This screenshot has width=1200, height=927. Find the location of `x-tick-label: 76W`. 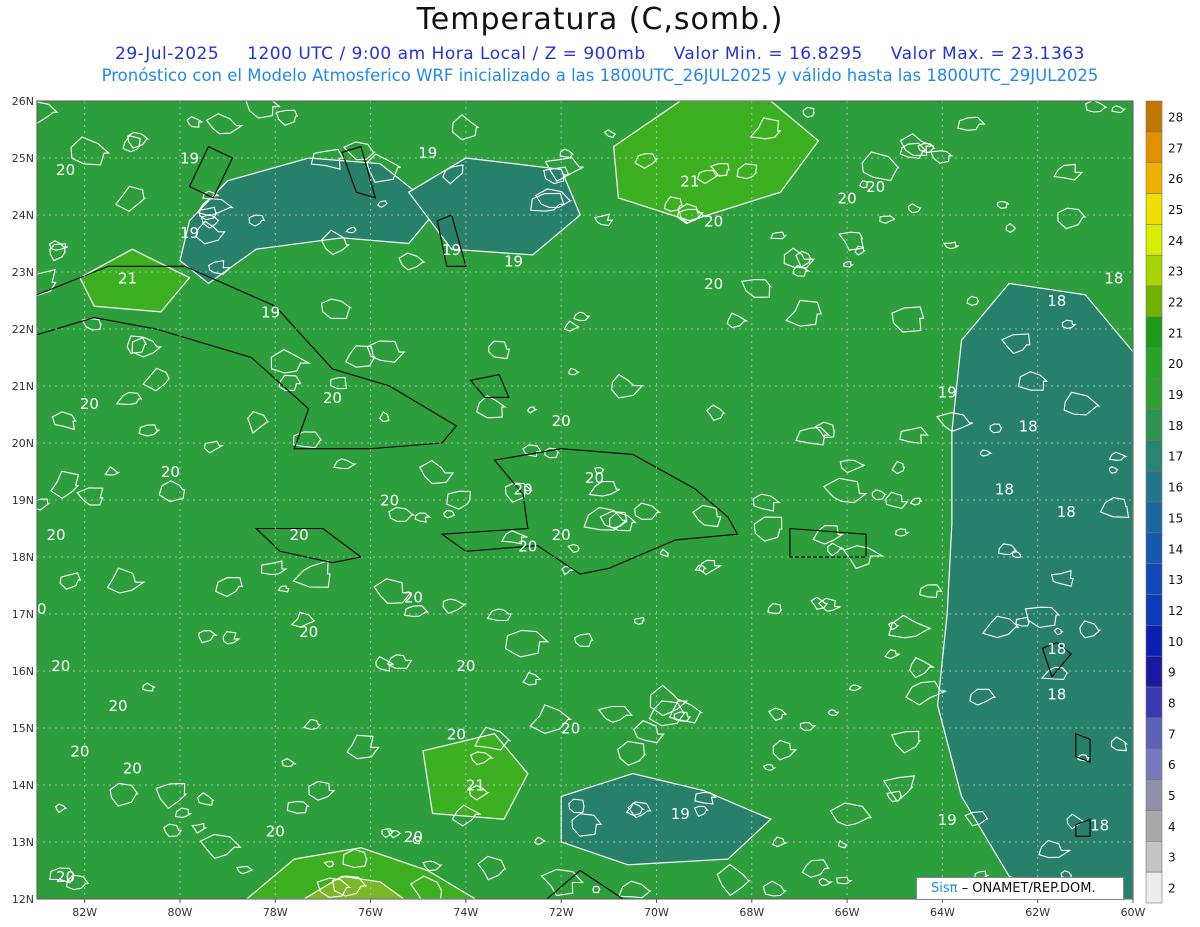

x-tick-label: 76W is located at coordinates (370, 912).